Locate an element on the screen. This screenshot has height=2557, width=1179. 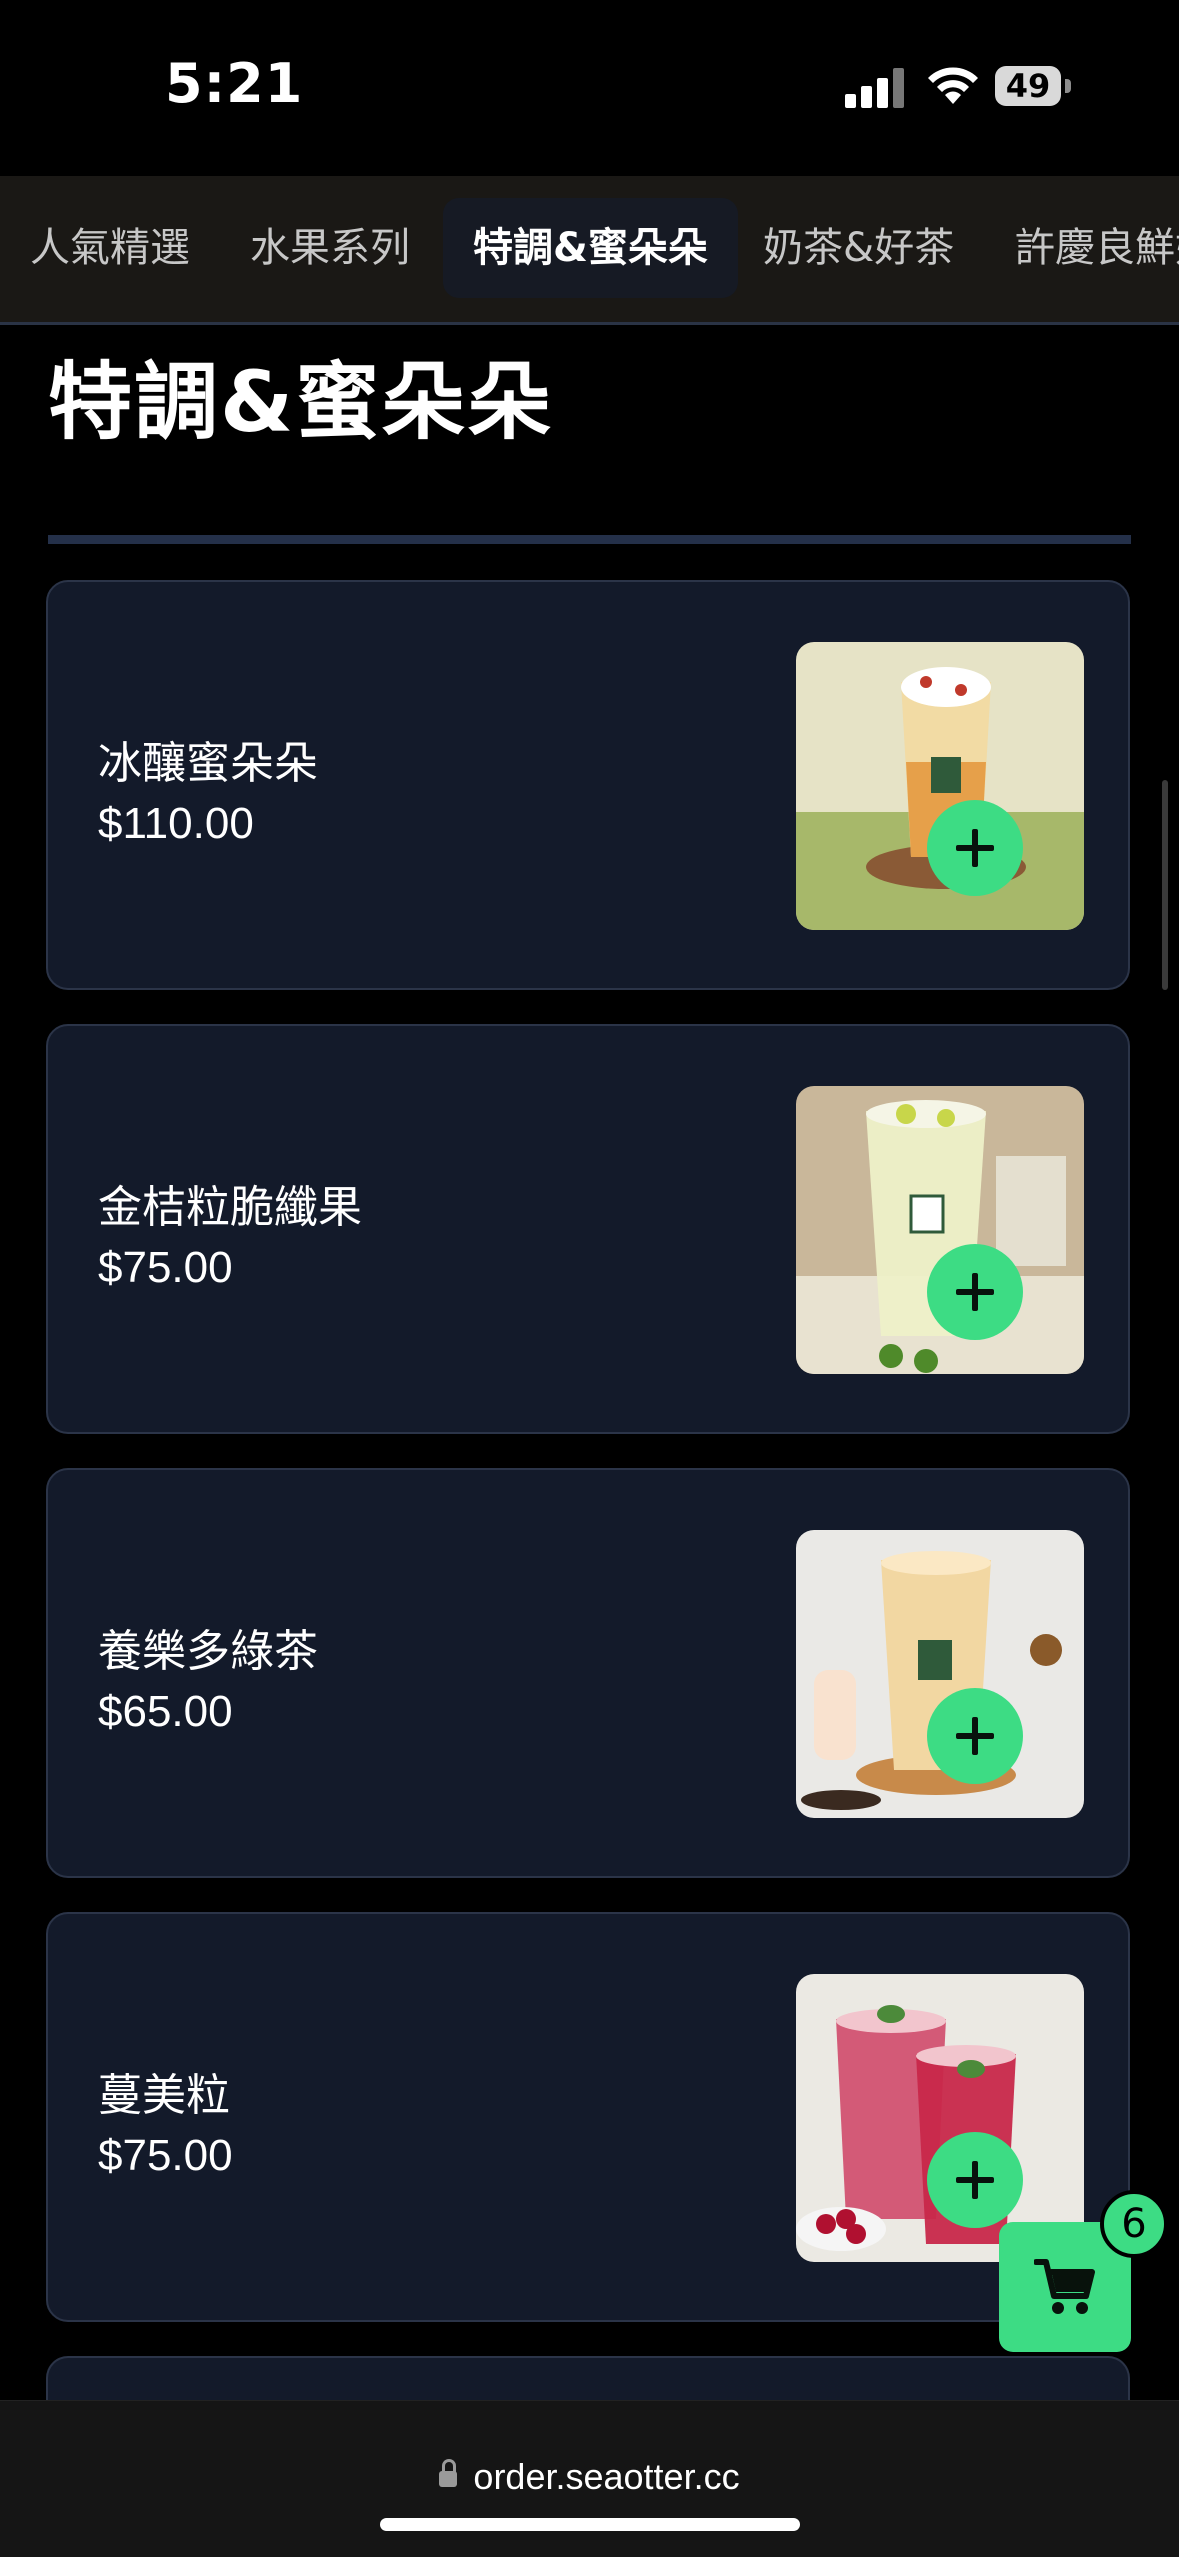
tab-special: 特調&蜜朵朵 is located at coordinates (590, 248).